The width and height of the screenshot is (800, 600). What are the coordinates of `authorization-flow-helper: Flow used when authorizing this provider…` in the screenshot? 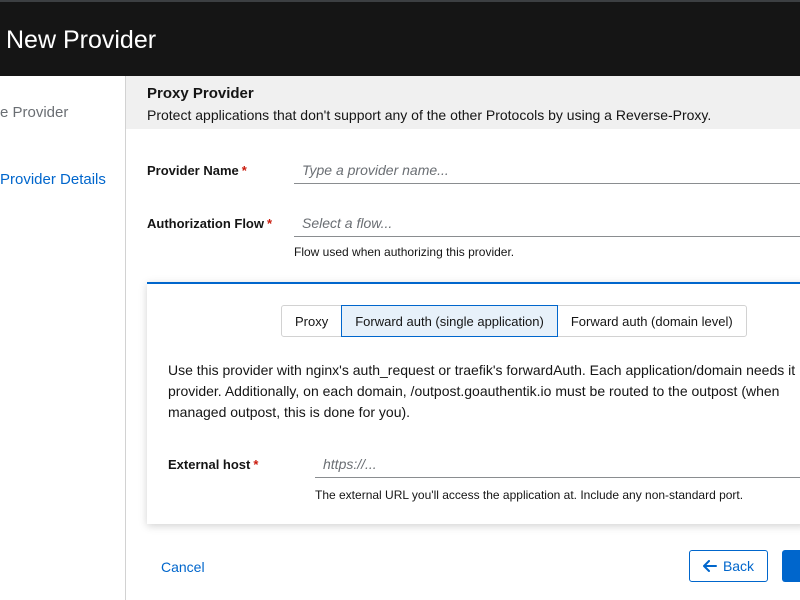 It's located at (404, 252).